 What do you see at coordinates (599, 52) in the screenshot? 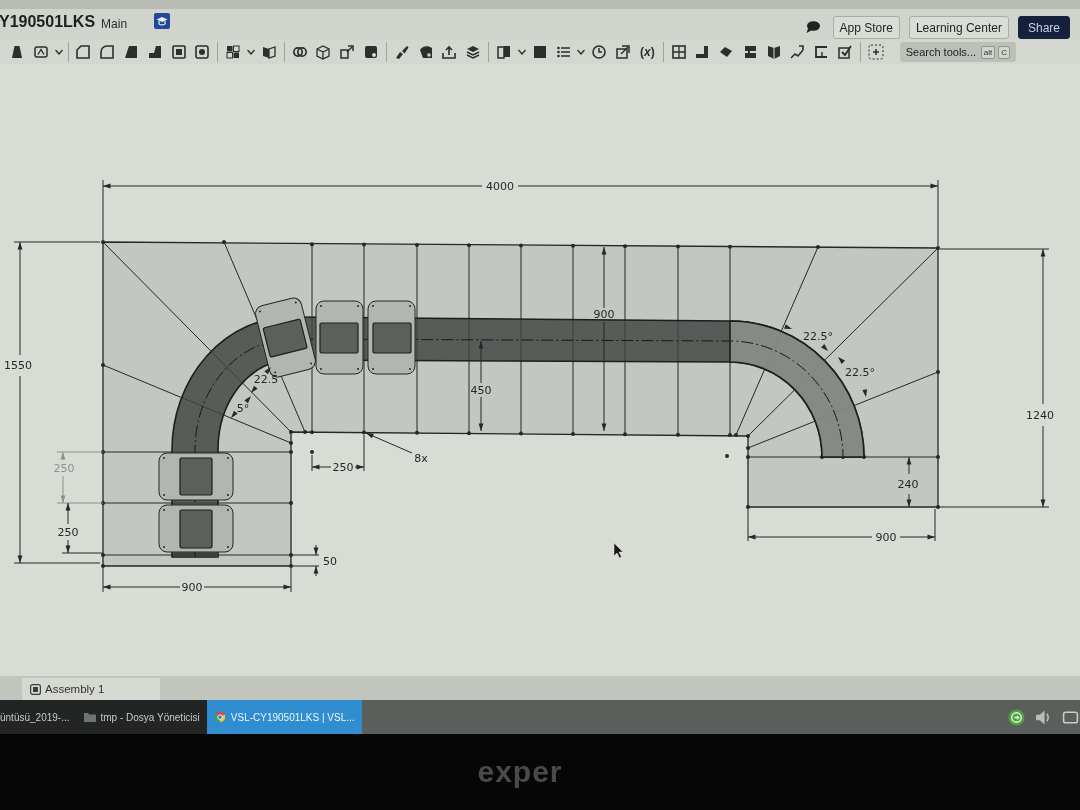
I see `clock-icon` at bounding box center [599, 52].